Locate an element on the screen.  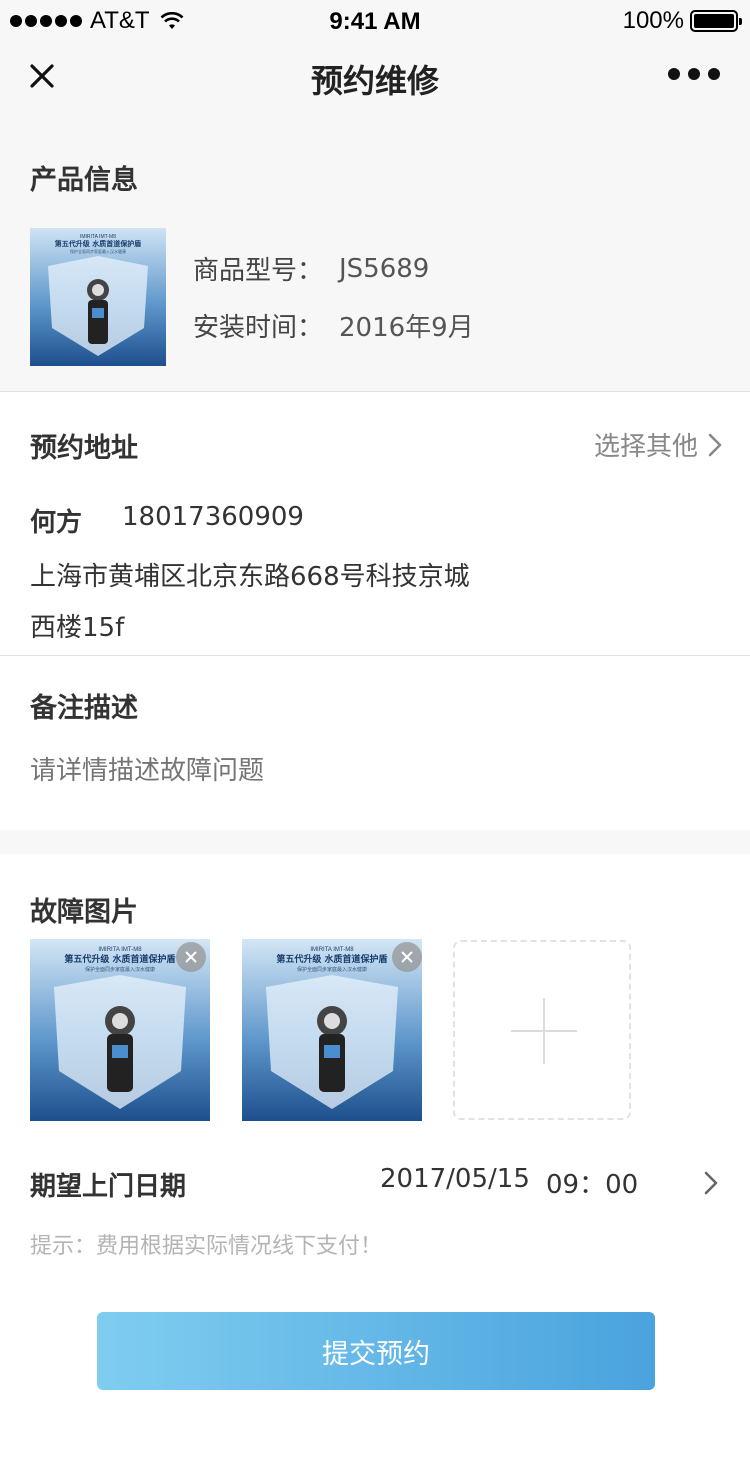
photo-1-headline: 第五代升级 水质首道保护盾 is located at coordinates (119, 959).